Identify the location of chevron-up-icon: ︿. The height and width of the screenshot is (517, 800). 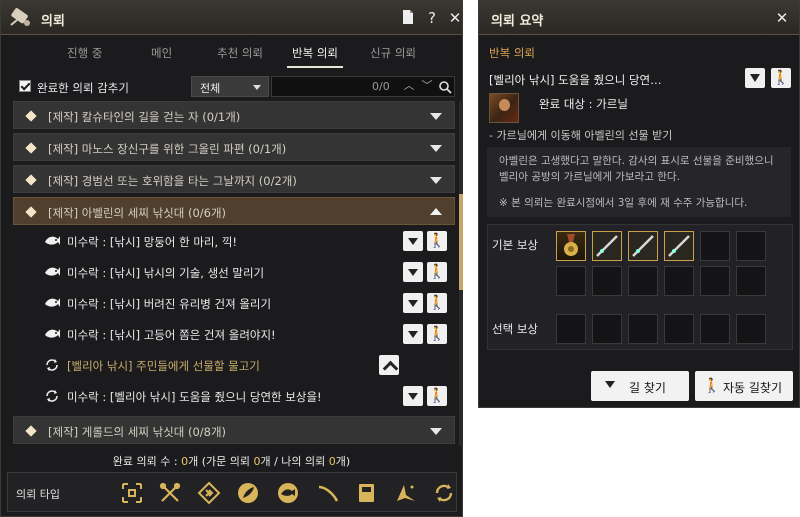
(409, 86).